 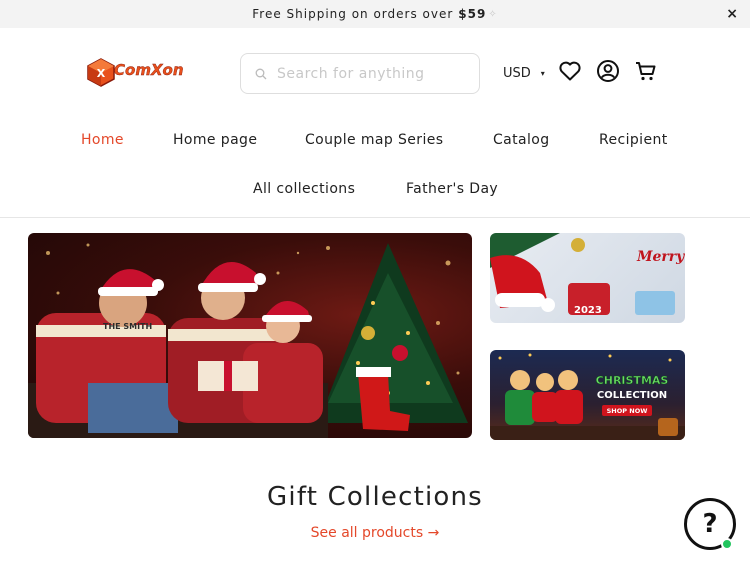 I want to click on currency-value: USD, so click(x=517, y=73).